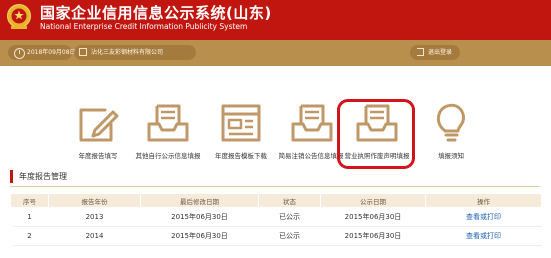  I want to click on logout-label: 退出登录, so click(440, 51).